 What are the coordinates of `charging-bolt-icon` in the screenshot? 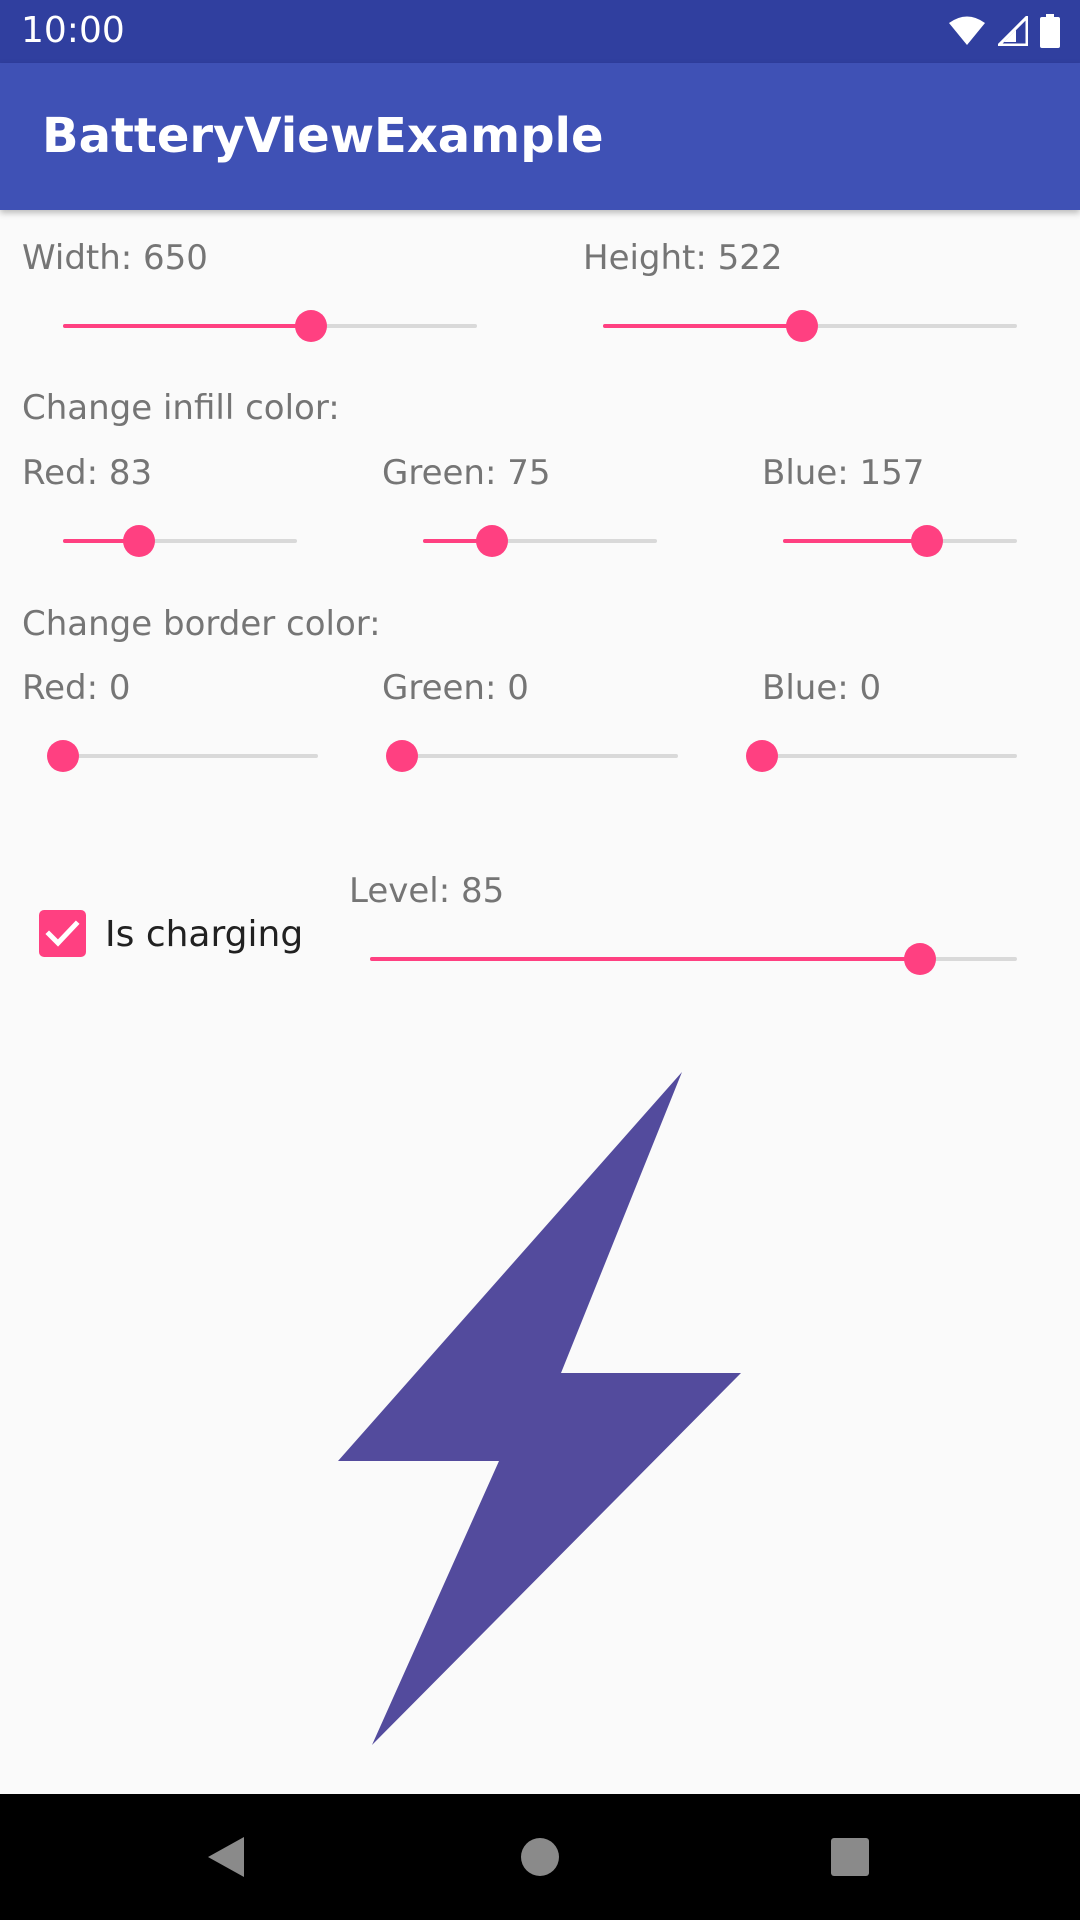 It's located at (539, 1408).